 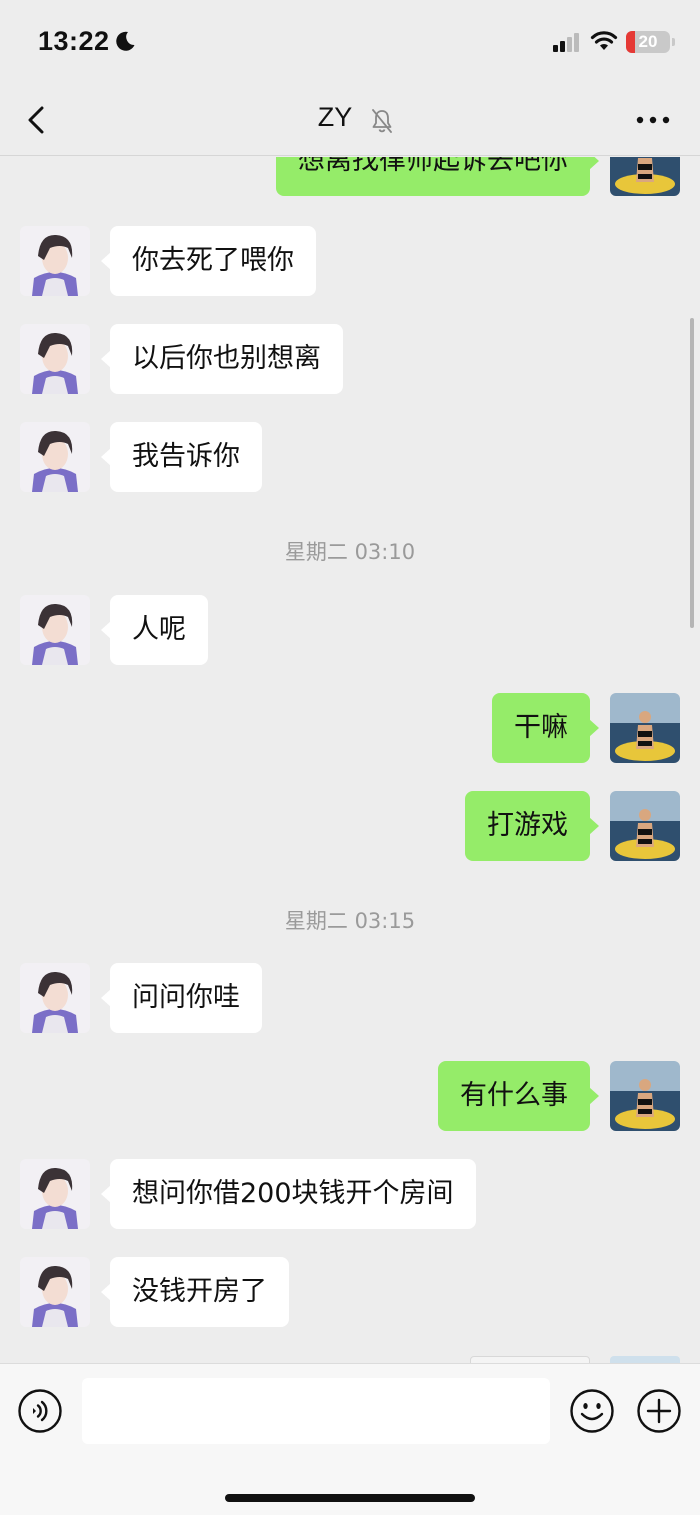 I want to click on scrollbar, so click(x=692, y=473).